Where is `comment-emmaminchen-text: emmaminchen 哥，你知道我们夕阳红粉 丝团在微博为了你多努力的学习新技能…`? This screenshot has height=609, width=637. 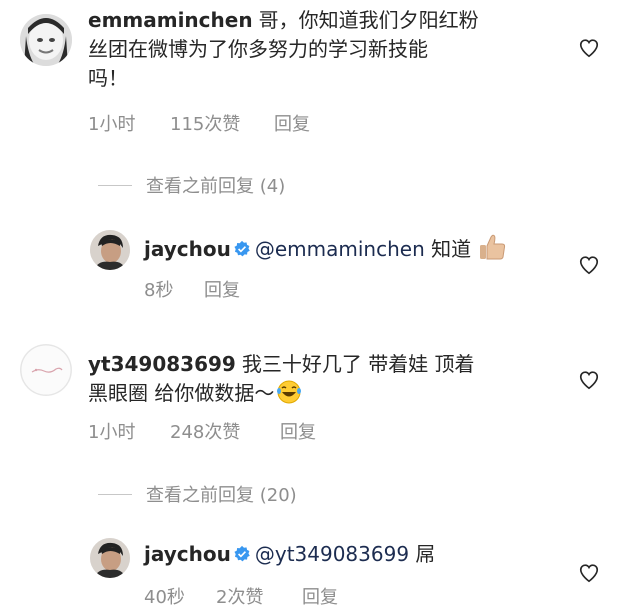
comment-emmaminchen-text: emmaminchen 哥，你知道我们夕阳红粉 丝团在微博为了你多努力的学习新技能… is located at coordinates (328, 49).